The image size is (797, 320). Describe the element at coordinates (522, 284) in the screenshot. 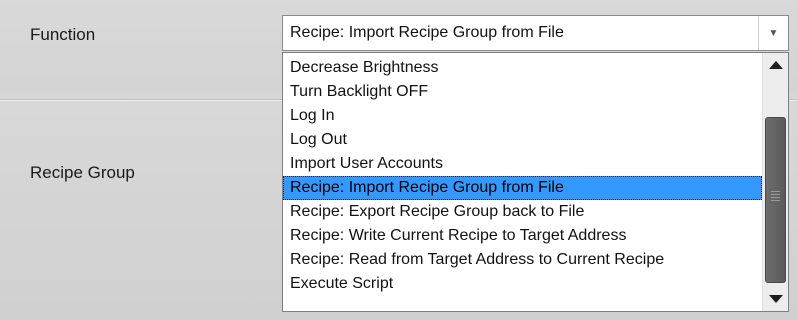

I see `dropdown-item: Execute Script` at that location.